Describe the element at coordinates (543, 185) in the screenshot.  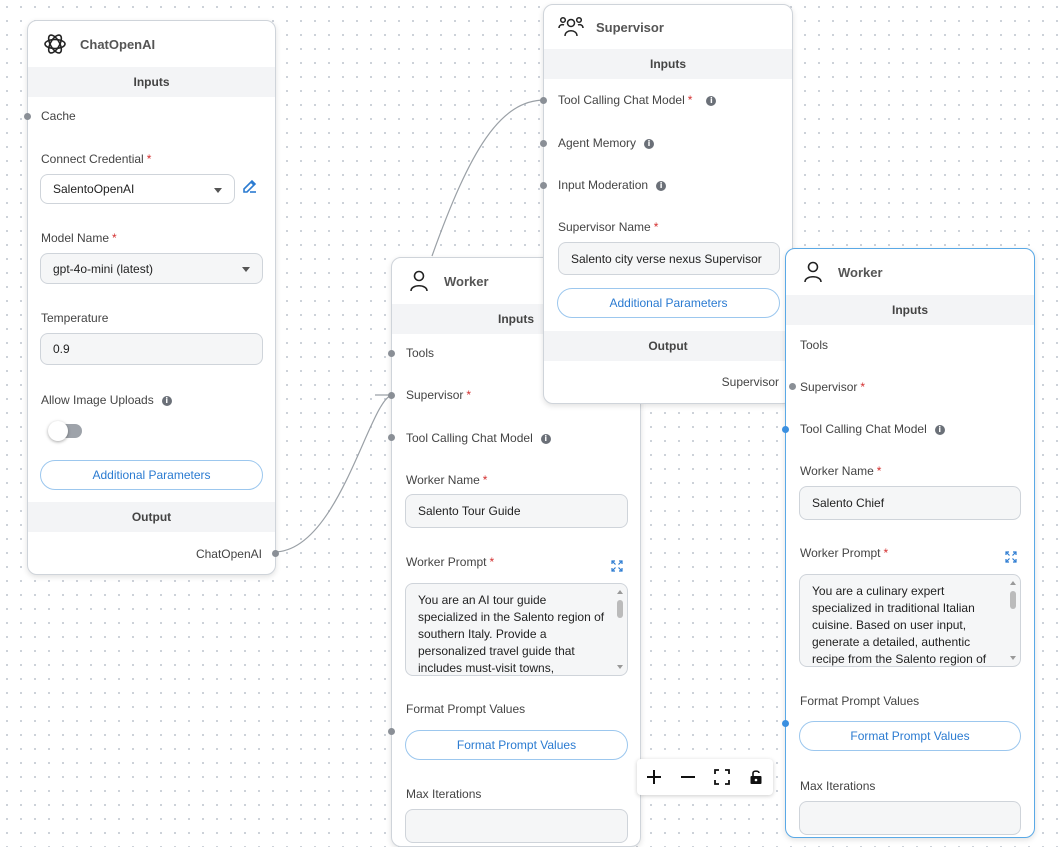
I see `input-moderation-anchor` at that location.